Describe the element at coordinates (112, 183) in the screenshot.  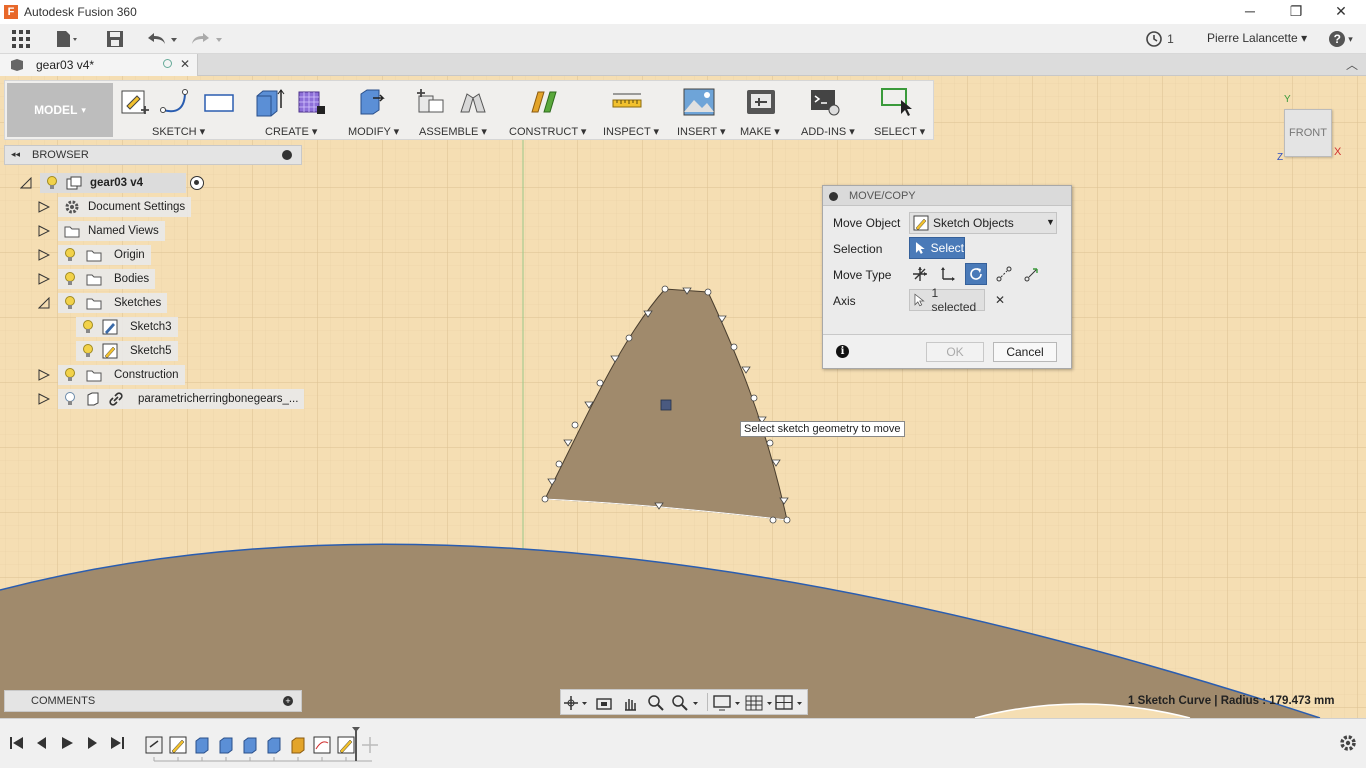
I see `tree-root: gear03 v4` at that location.